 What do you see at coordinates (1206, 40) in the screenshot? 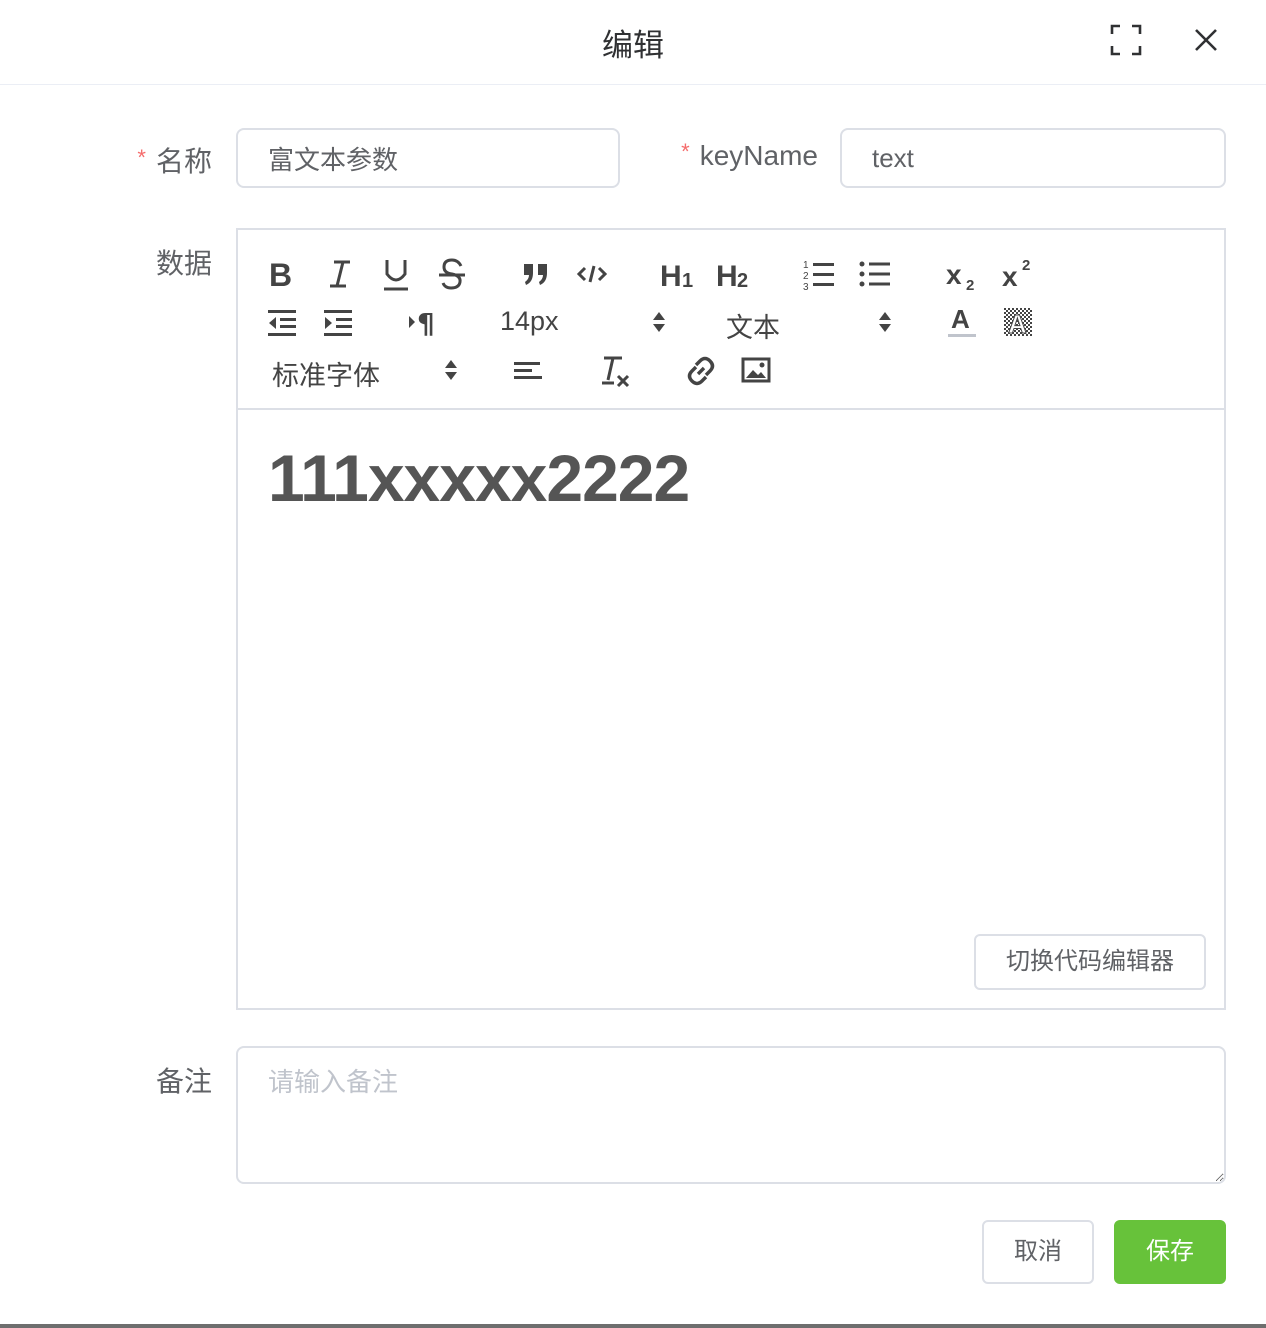
I see `close-icon` at bounding box center [1206, 40].